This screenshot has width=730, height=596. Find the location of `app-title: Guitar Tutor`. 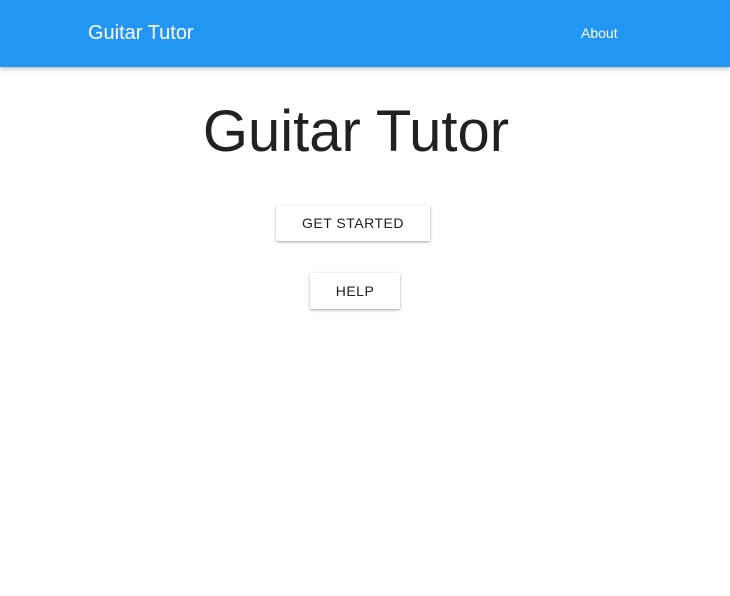

app-title: Guitar Tutor is located at coordinates (141, 33).